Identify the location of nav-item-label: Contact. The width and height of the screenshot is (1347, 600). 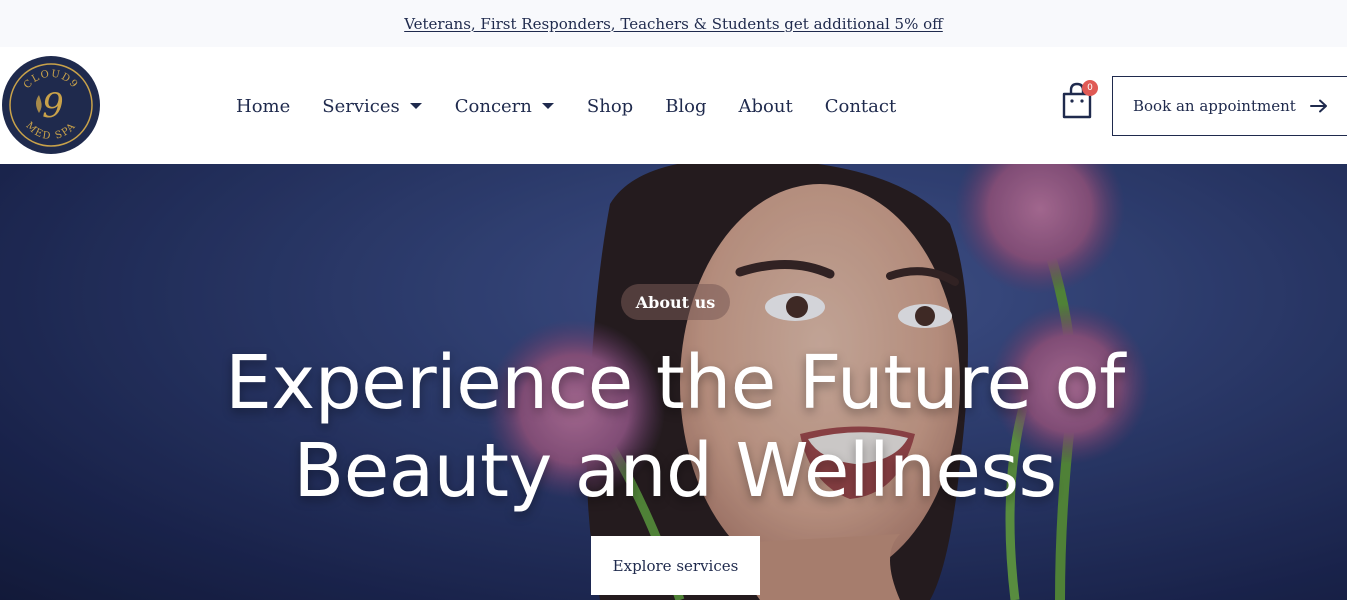
(860, 106).